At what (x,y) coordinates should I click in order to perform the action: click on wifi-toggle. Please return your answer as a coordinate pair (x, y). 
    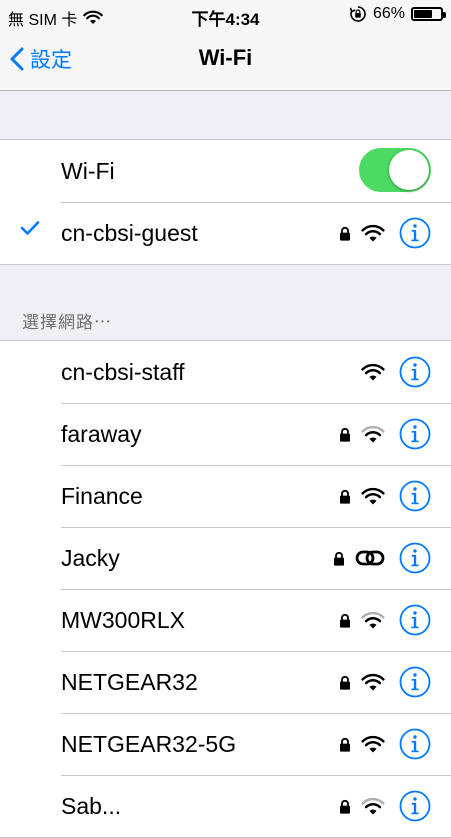
    Looking at the image, I should click on (395, 170).